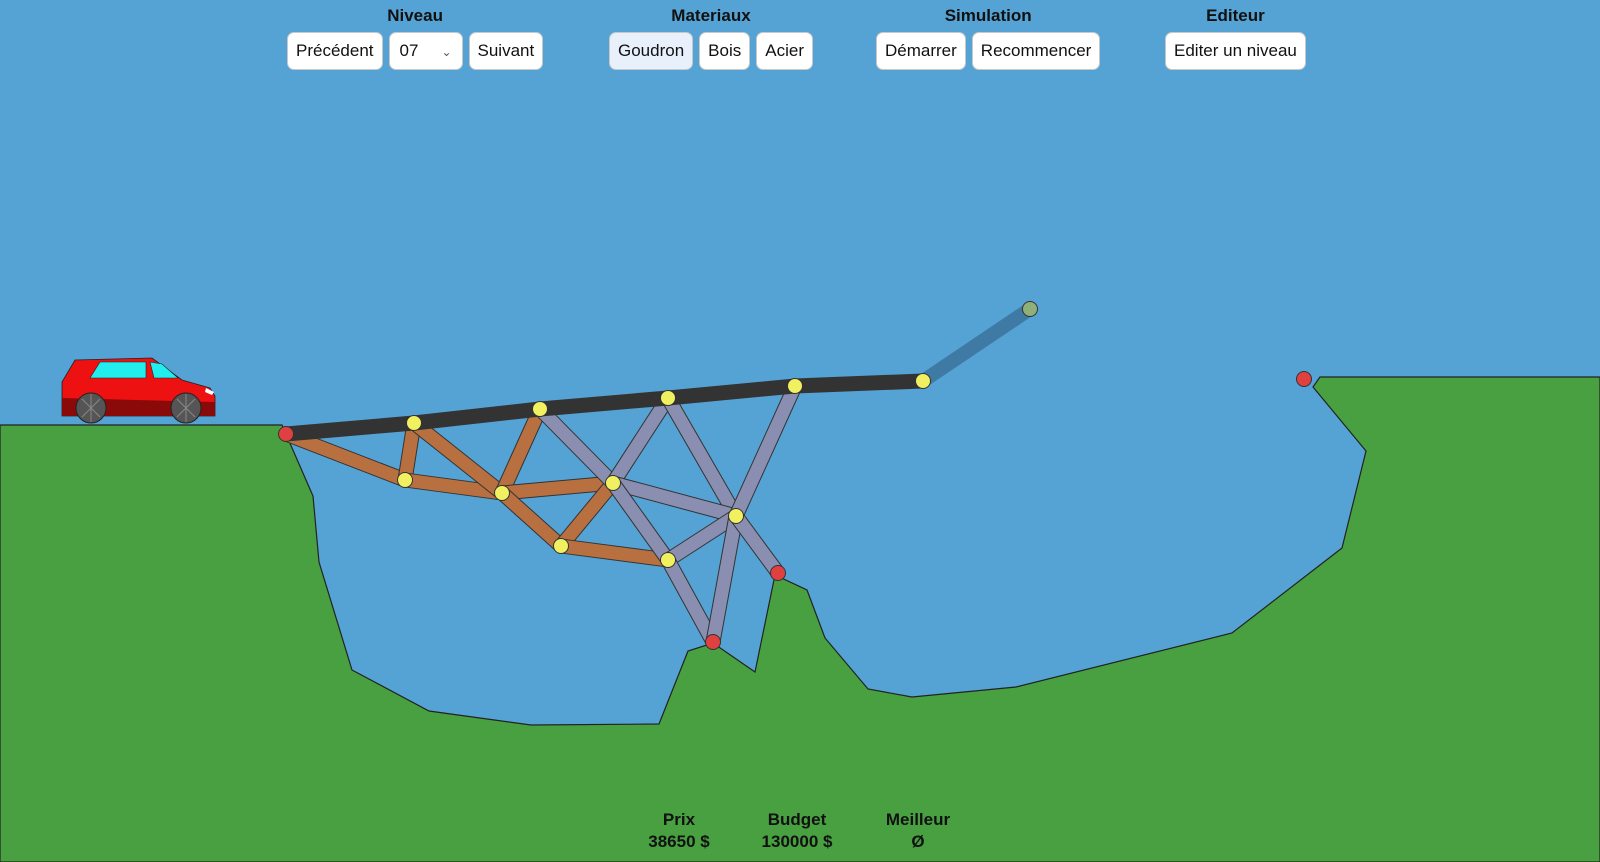  I want to click on stat-budget: Budget 130000 $, so click(797, 831).